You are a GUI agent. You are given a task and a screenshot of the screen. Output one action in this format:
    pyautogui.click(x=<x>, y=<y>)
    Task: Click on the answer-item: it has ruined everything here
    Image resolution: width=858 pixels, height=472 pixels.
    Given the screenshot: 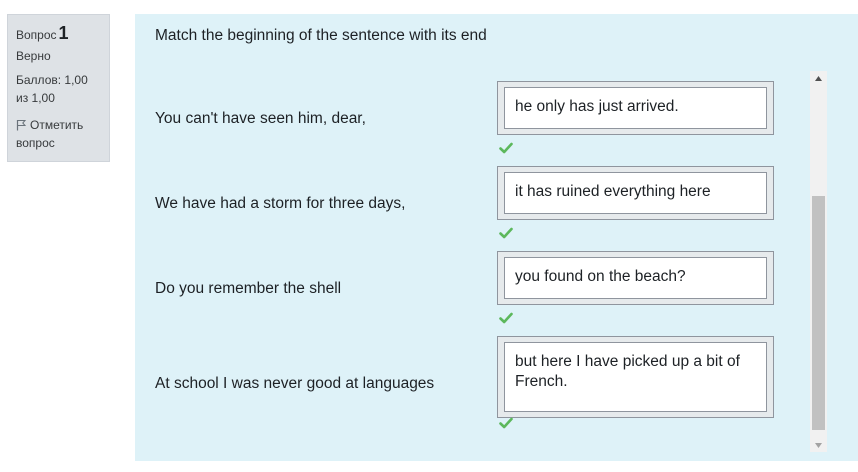 What is the action you would take?
    pyautogui.click(x=635, y=193)
    